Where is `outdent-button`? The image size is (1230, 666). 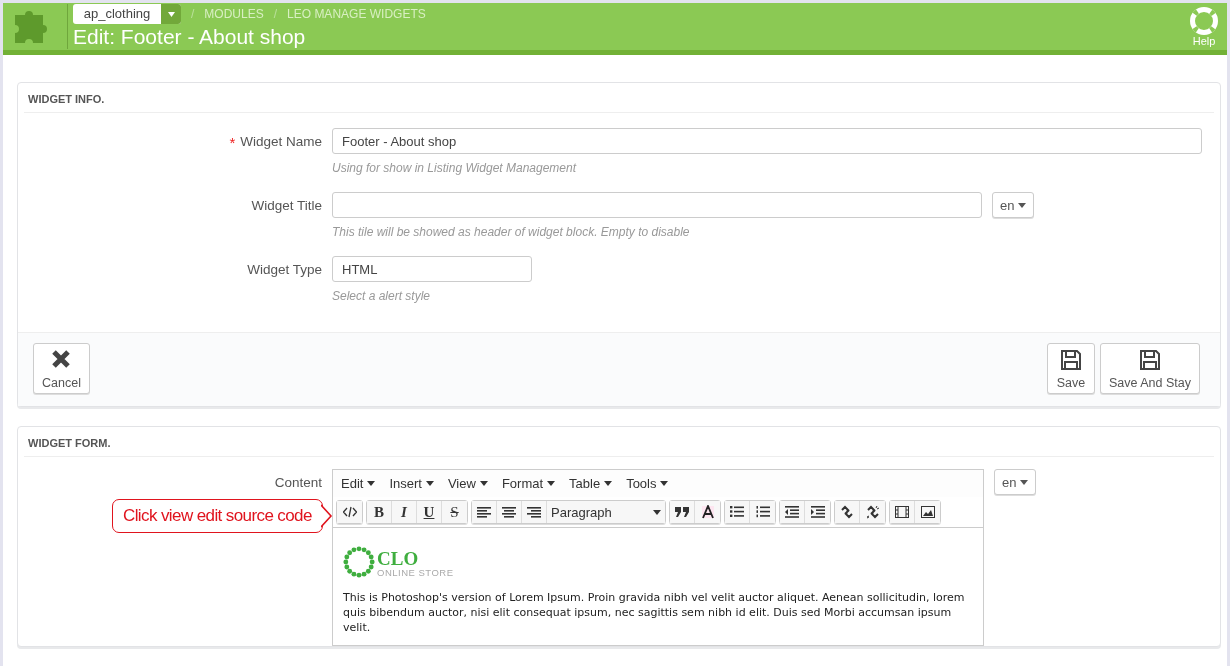
outdent-button is located at coordinates (792, 512).